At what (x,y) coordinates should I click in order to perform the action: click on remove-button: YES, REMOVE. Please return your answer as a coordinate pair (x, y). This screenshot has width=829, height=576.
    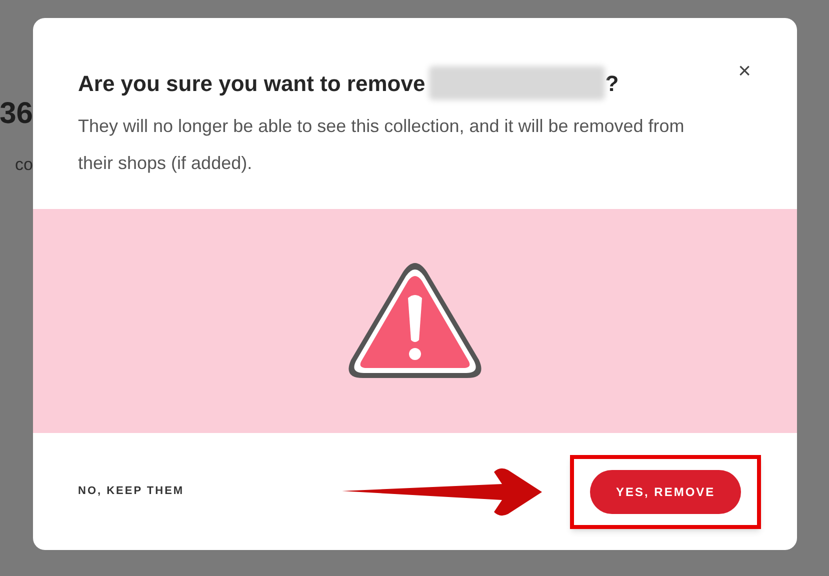
    Looking at the image, I should click on (666, 492).